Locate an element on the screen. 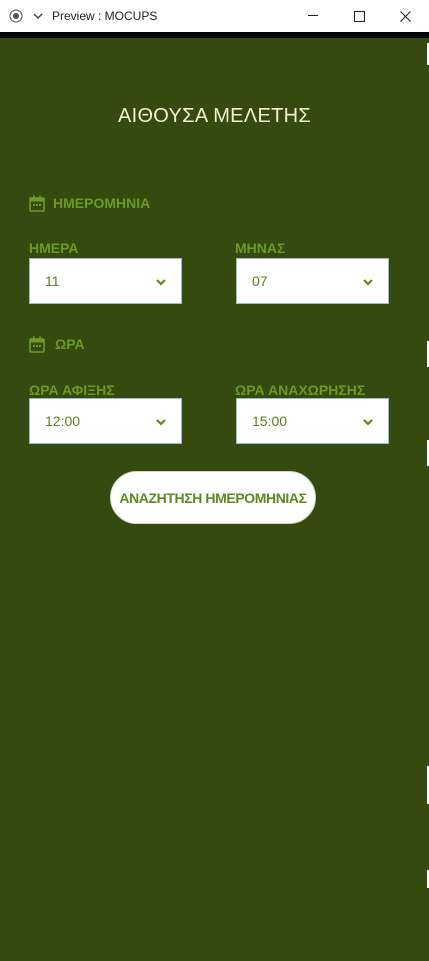  minimize-icon is located at coordinates (313, 15).